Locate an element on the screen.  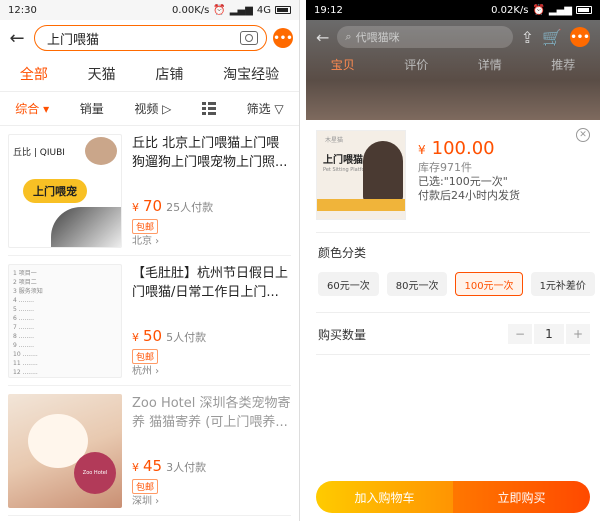
cart-icon: 🛒 is located at coordinates (552, 37).